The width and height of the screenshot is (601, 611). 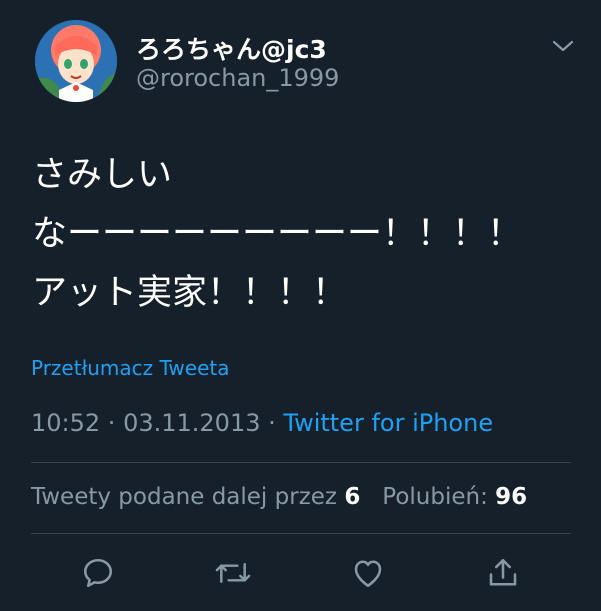 I want to click on retweets-count: 6, so click(x=352, y=497).